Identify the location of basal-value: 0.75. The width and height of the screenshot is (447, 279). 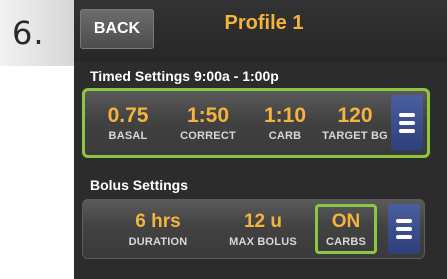
(128, 115).